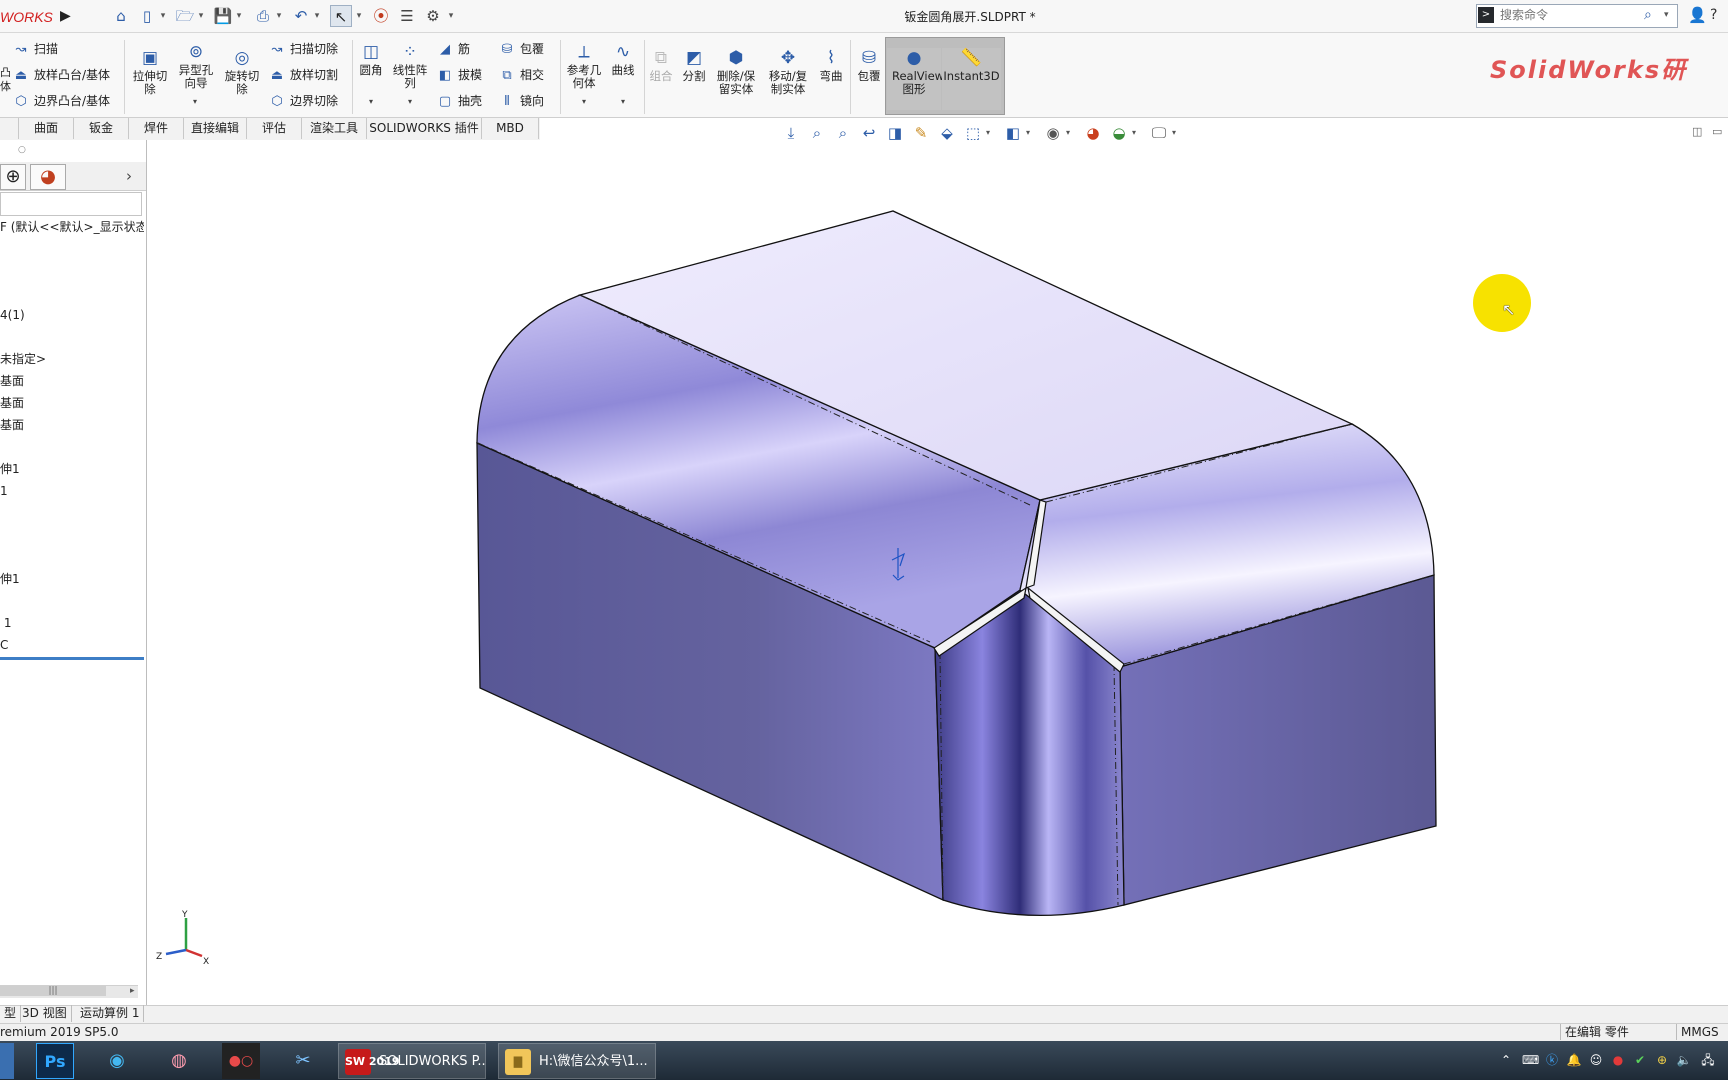 Image resolution: width=1728 pixels, height=1080 pixels. I want to click on wrap-feature-button: ⛁ 包覆, so click(521, 49).